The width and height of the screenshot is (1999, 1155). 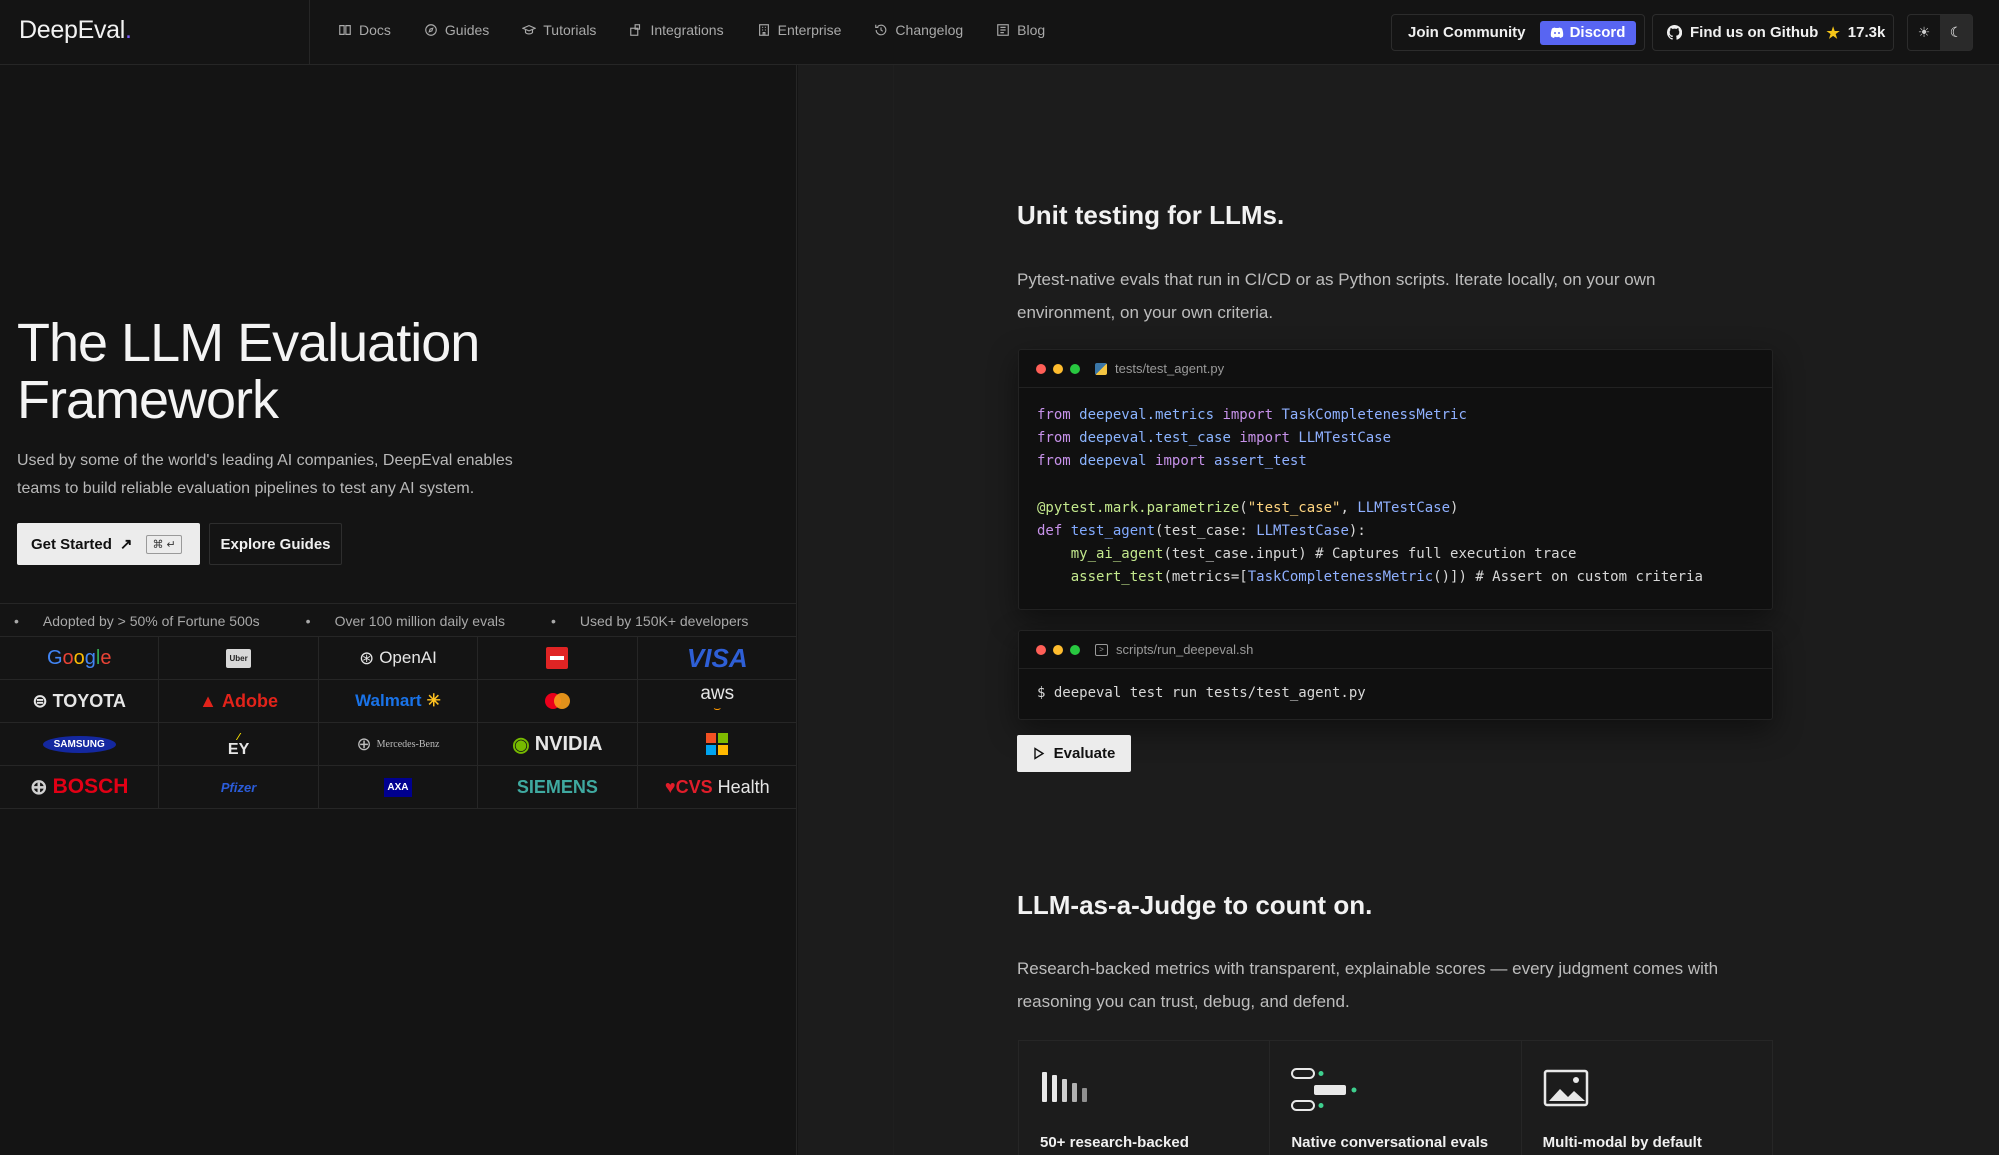 What do you see at coordinates (635, 30) in the screenshot?
I see `puzzle-icon` at bounding box center [635, 30].